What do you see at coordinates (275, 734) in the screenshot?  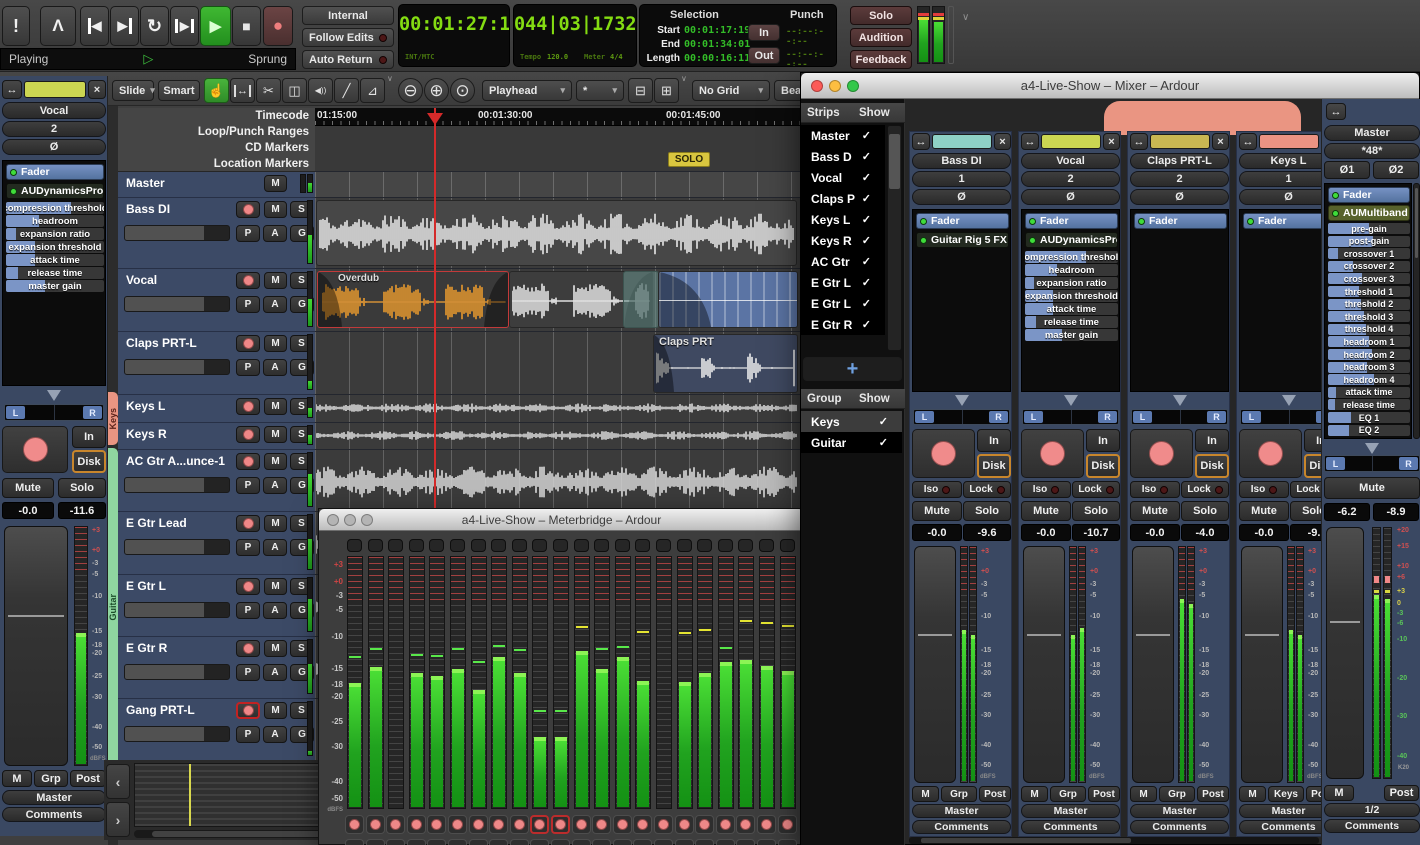 I see `a-button: A` at bounding box center [275, 734].